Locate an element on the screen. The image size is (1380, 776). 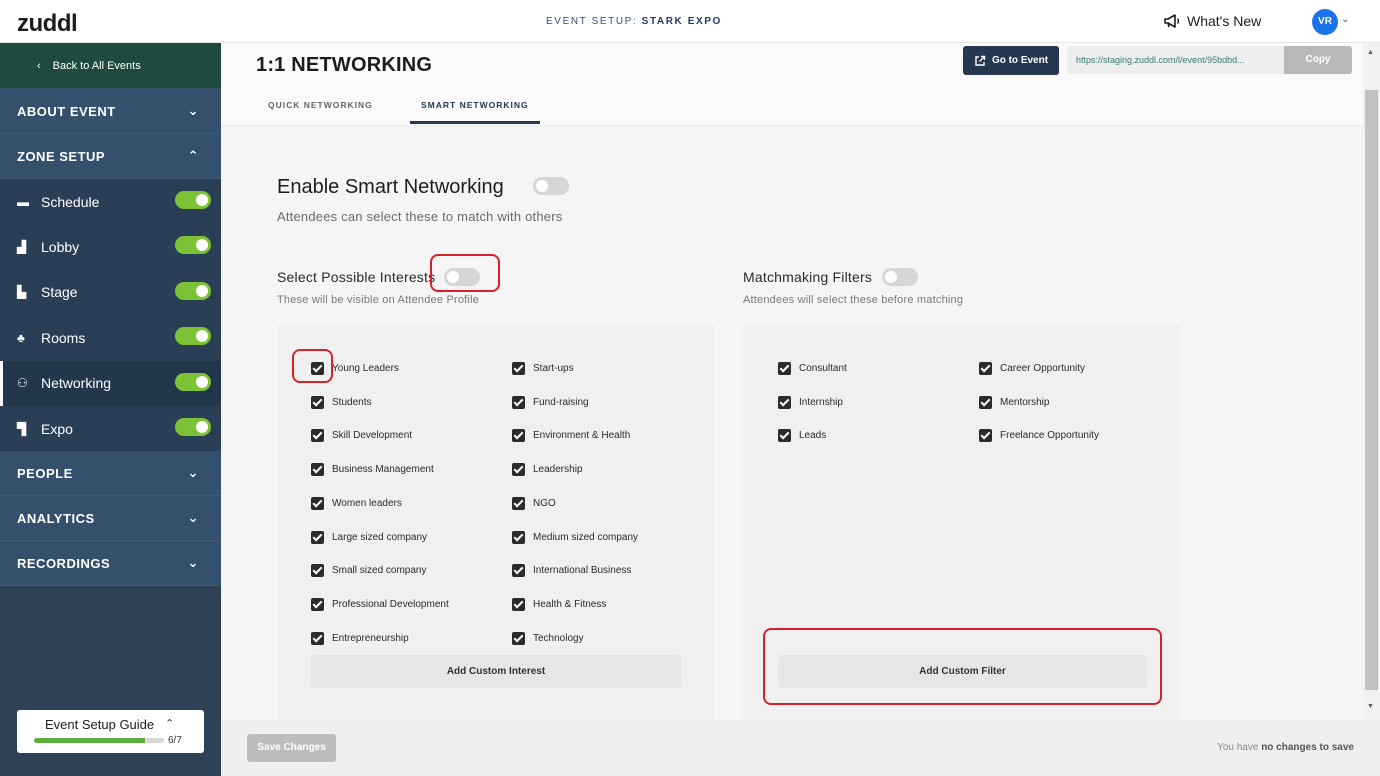
checkbox-item: Consultant is located at coordinates (812, 368).